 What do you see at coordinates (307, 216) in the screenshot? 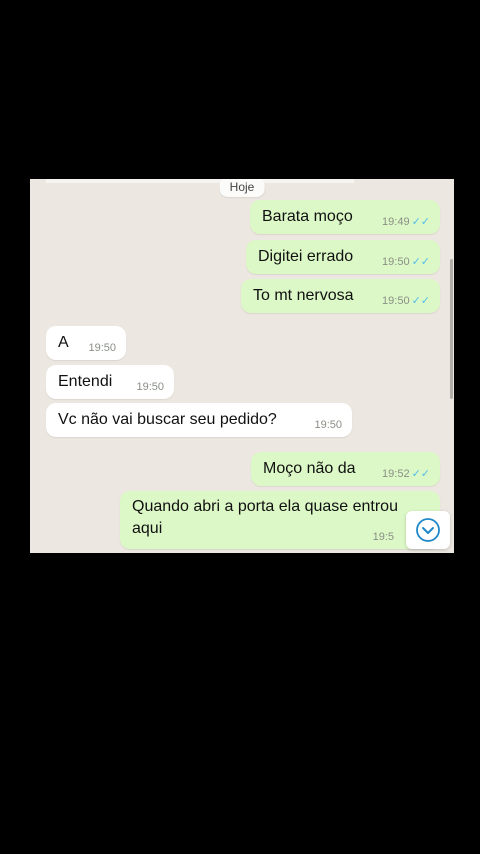
I see `message-text: Barata moço` at bounding box center [307, 216].